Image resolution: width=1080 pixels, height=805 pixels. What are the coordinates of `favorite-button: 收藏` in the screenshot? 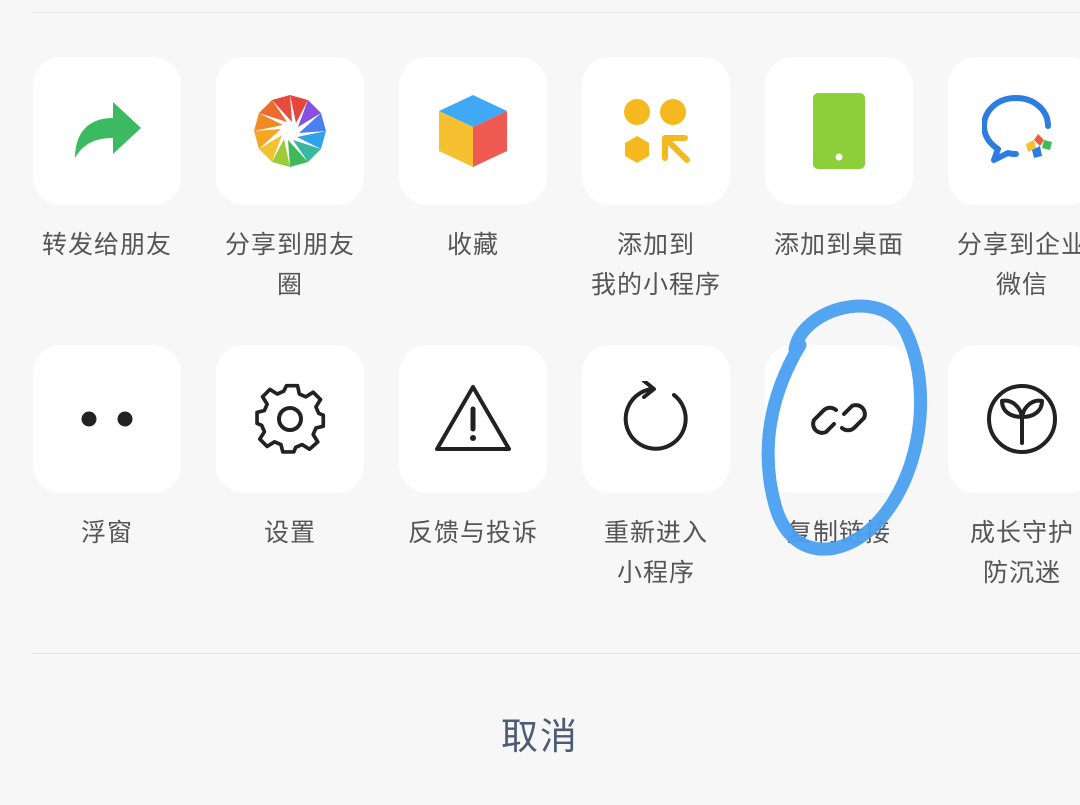 It's located at (473, 161).